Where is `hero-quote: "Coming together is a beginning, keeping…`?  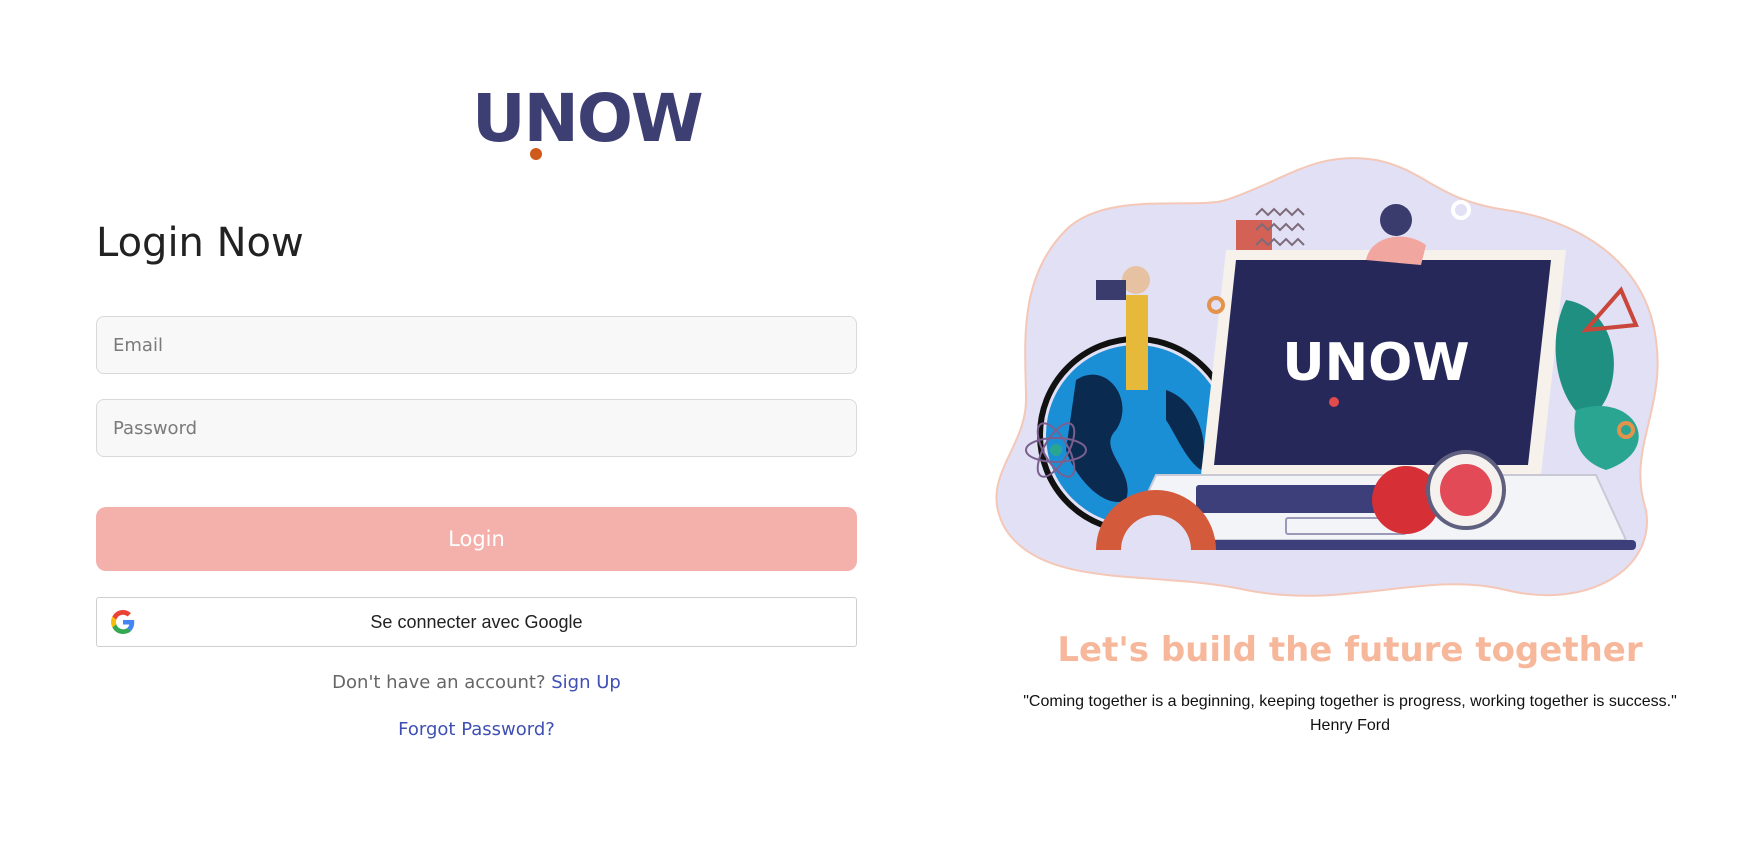
hero-quote: "Coming together is a beginning, keeping… is located at coordinates (1350, 714).